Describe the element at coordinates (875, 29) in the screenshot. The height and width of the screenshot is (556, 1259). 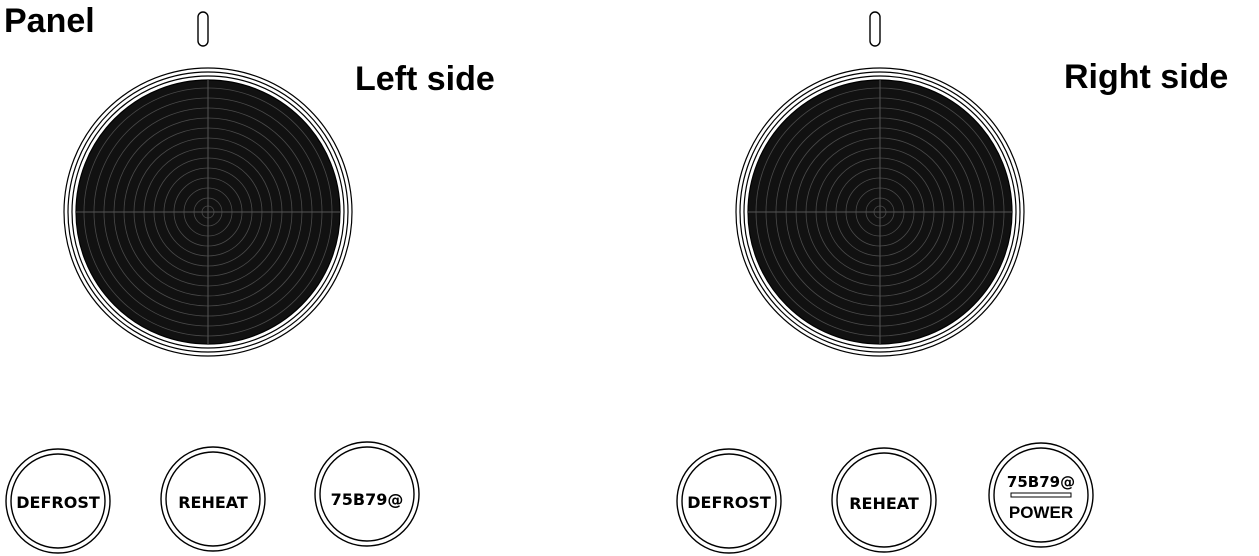
I see `right-indicator-slot` at that location.